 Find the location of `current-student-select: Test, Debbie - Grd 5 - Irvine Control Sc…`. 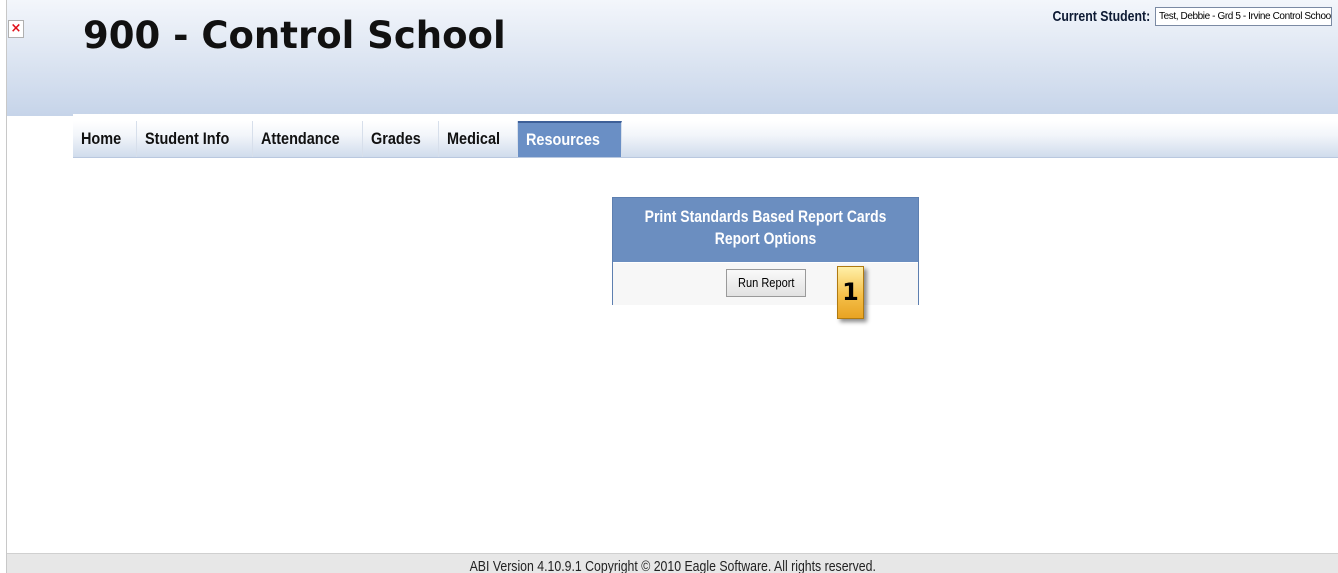

current-student-select: Test, Debbie - Grd 5 - Irvine Control Sc… is located at coordinates (1243, 16).